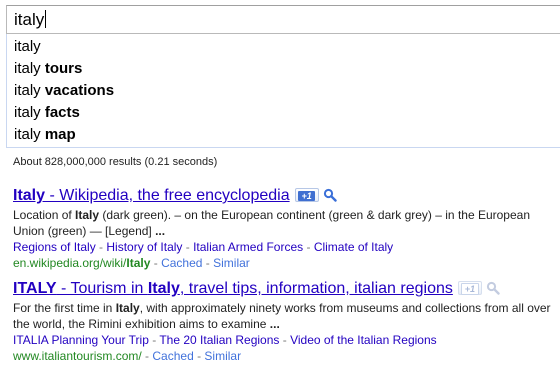 This screenshot has width=560, height=365. Describe the element at coordinates (115, 162) in the screenshot. I see `result-stats: About 828,000,000 results (0.21 seconds)` at that location.